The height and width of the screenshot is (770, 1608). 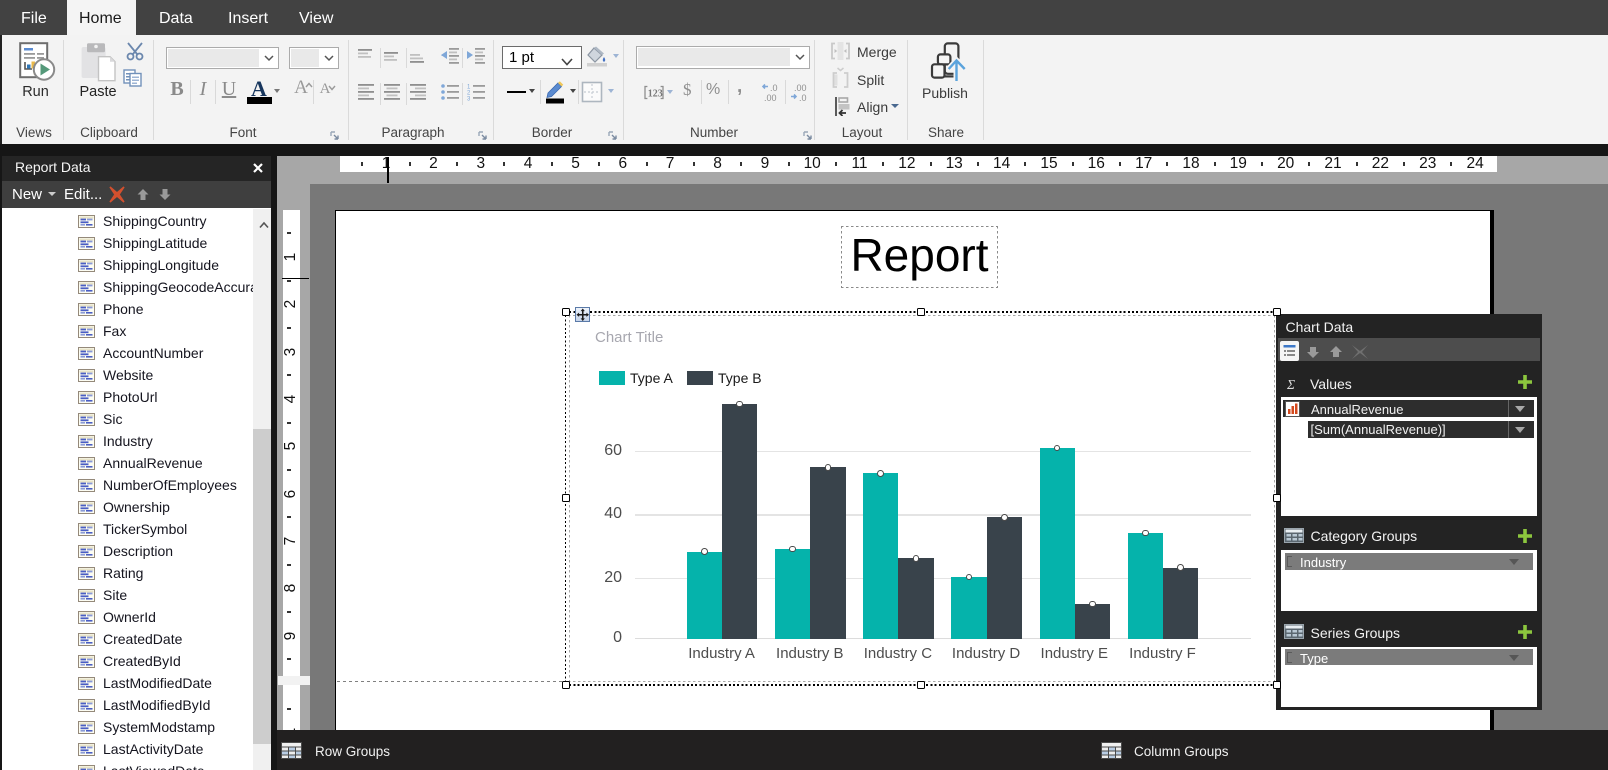 I want to click on svg-text: 3, so click(x=469, y=99).